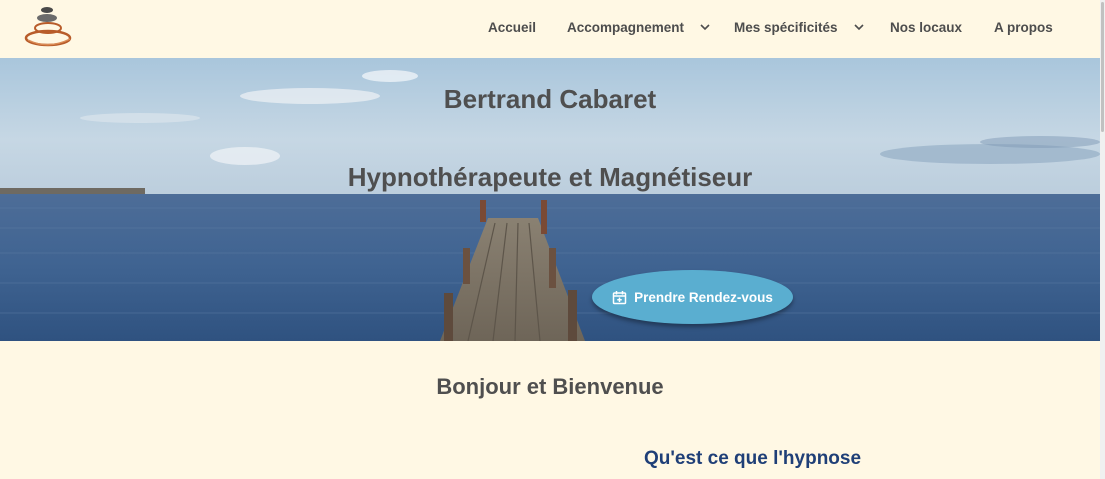 The image size is (1105, 479). What do you see at coordinates (550, 99) in the screenshot?
I see `hero-name: Bertrand Cabaret` at bounding box center [550, 99].